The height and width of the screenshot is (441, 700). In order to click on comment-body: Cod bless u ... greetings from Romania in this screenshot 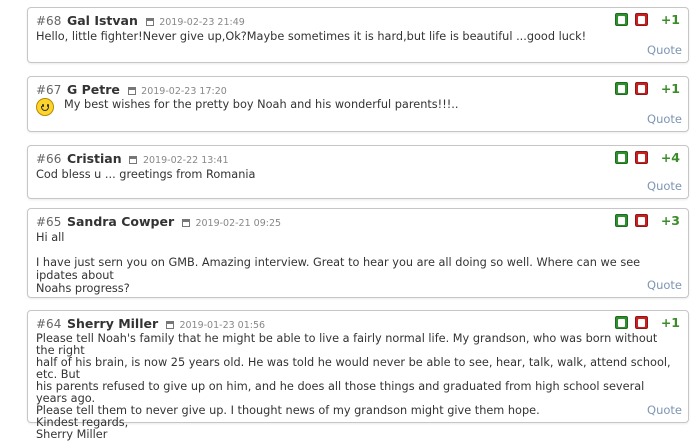, I will do `click(355, 174)`.